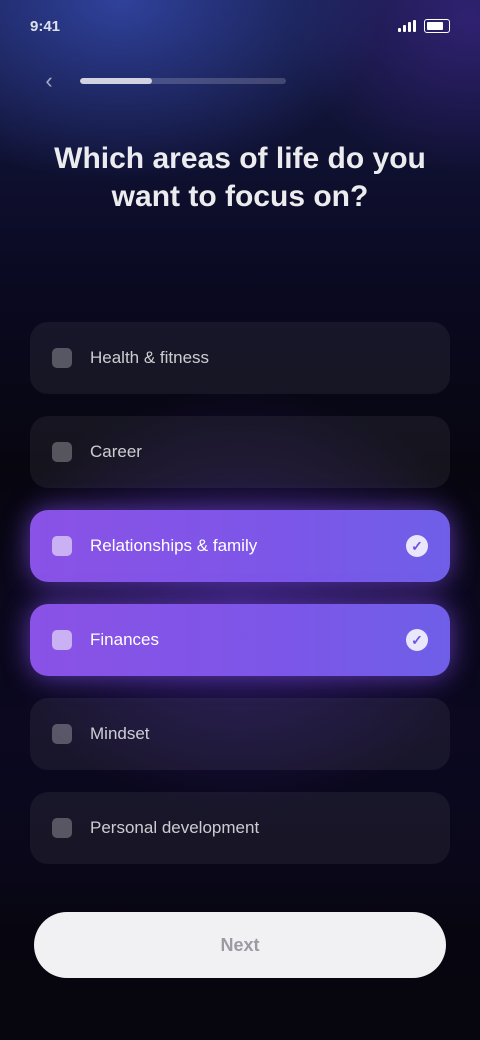  I want to click on option-label: Relationships & family, so click(174, 545).